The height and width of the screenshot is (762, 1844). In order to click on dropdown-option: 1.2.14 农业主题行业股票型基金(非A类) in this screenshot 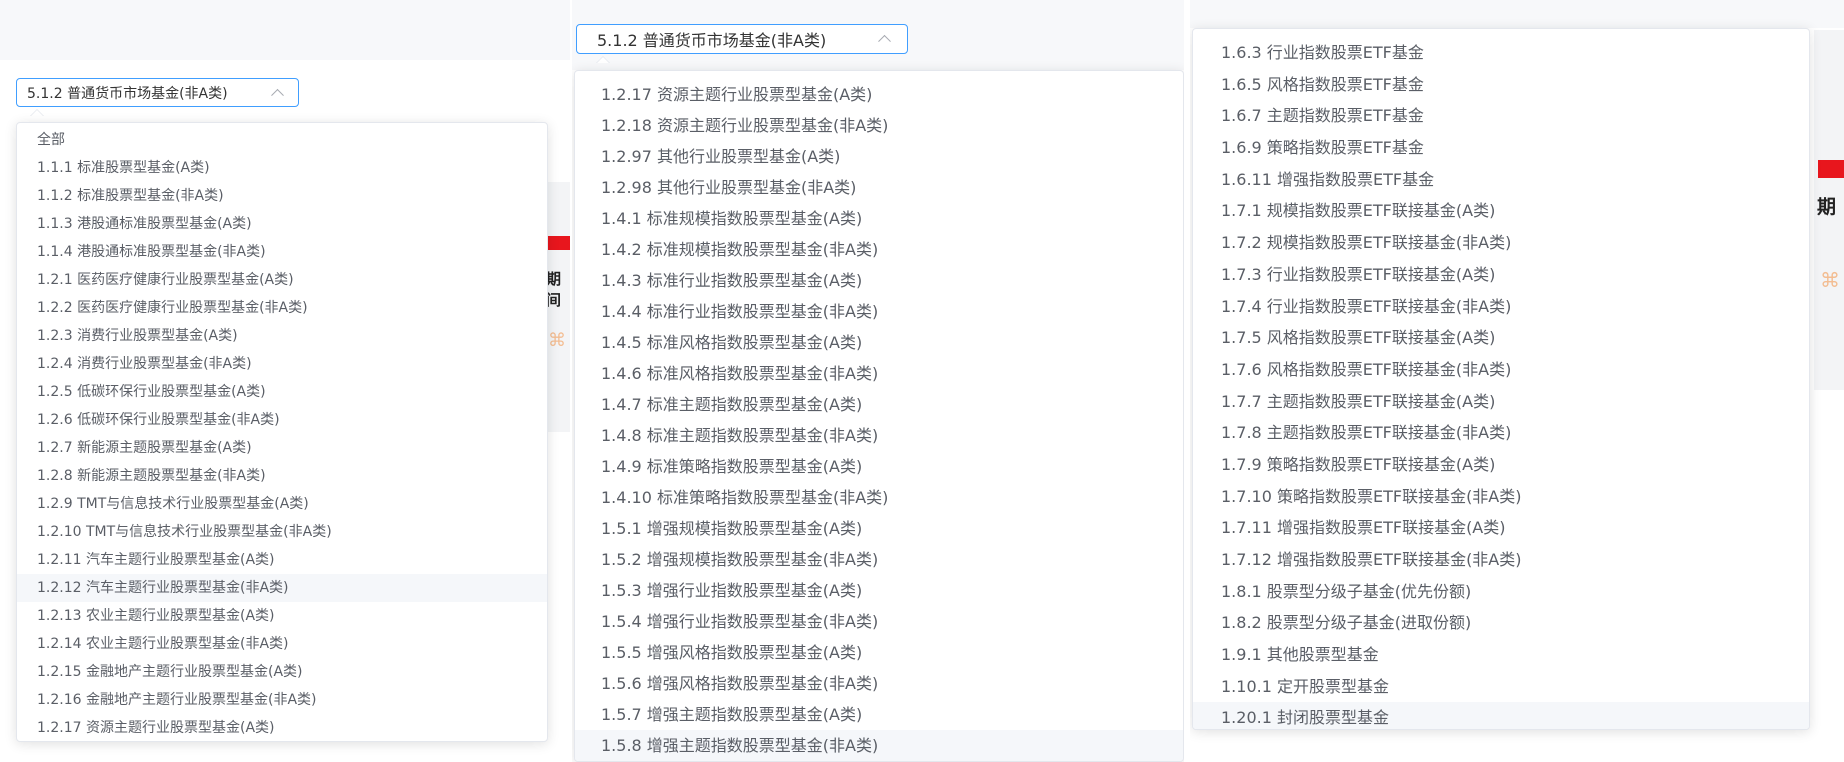, I will do `click(282, 644)`.